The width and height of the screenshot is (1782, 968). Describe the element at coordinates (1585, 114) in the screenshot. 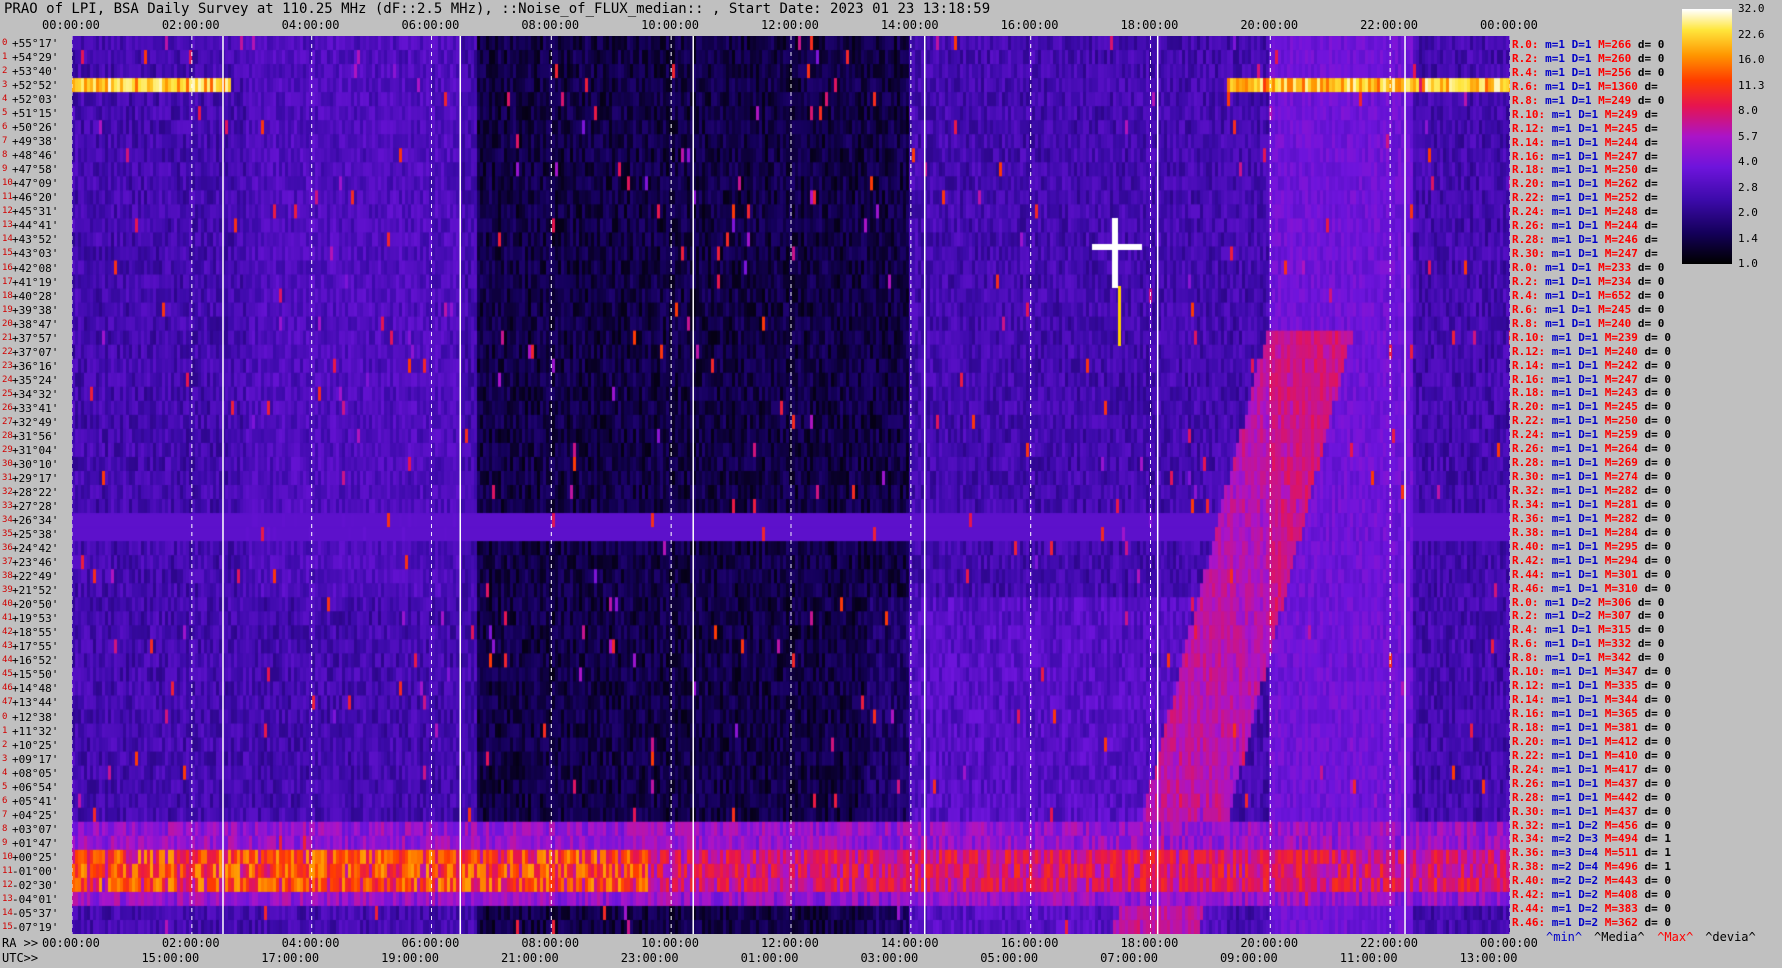

I see `stats-row: R.10: m=1 D=1 M=249 d=` at that location.